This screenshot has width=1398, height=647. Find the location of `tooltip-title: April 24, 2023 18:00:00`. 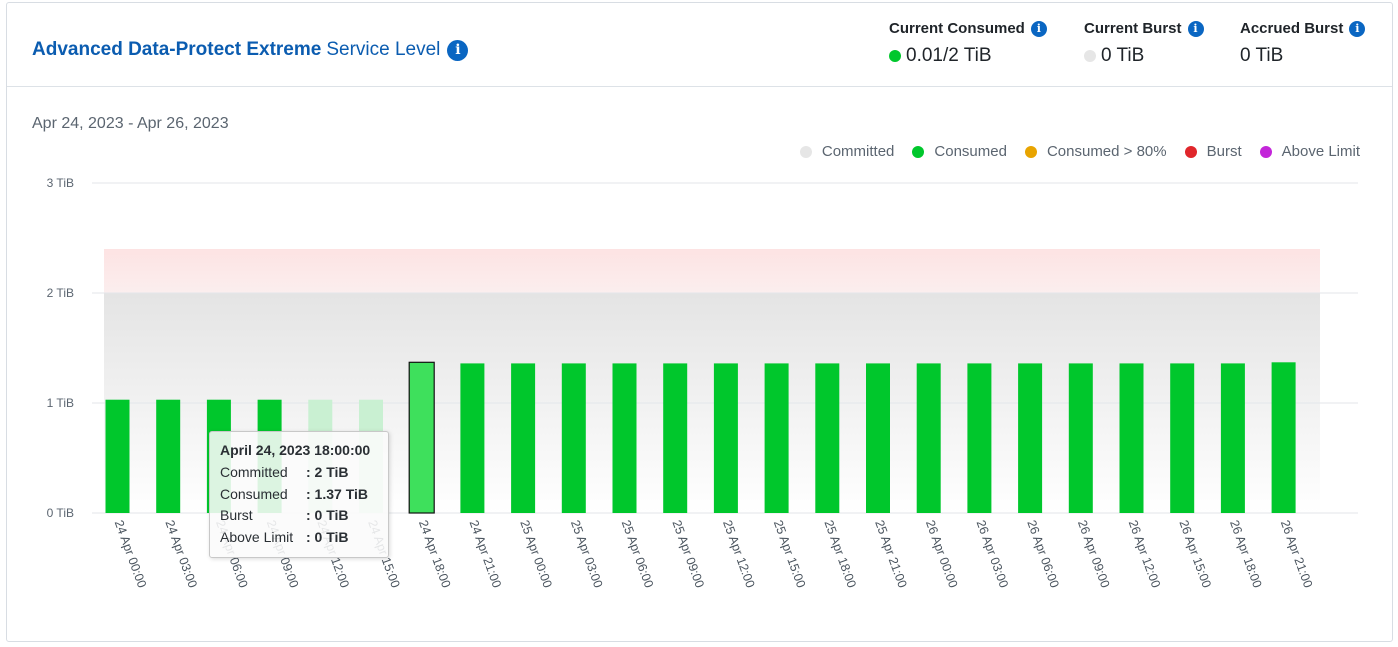

tooltip-title: April 24, 2023 18:00:00 is located at coordinates (295, 450).